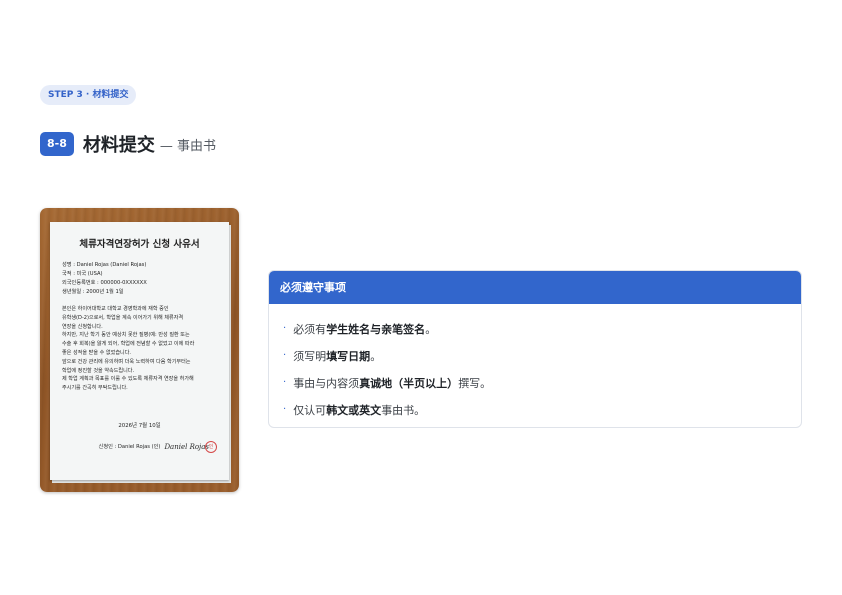 Image resolution: width=842 pixels, height=595 pixels. Describe the element at coordinates (128, 379) in the screenshot. I see `body-line: 제 학업 계획과 목표를 이룰 수 있도록 체류자격 연장을 허가해` at that location.